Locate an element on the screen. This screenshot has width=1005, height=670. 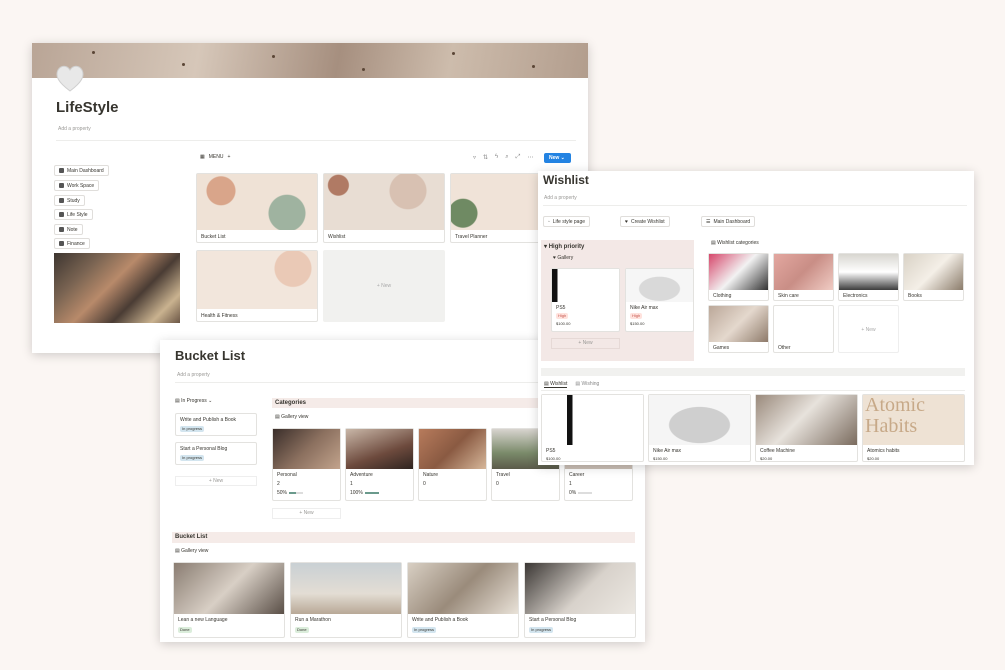
progress-card: Start a Personal Blog In progress is located at coordinates (216, 453).